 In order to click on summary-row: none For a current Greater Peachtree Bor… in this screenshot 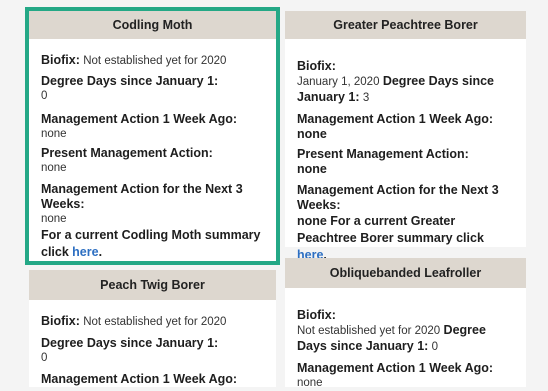, I will do `click(405, 238)`.